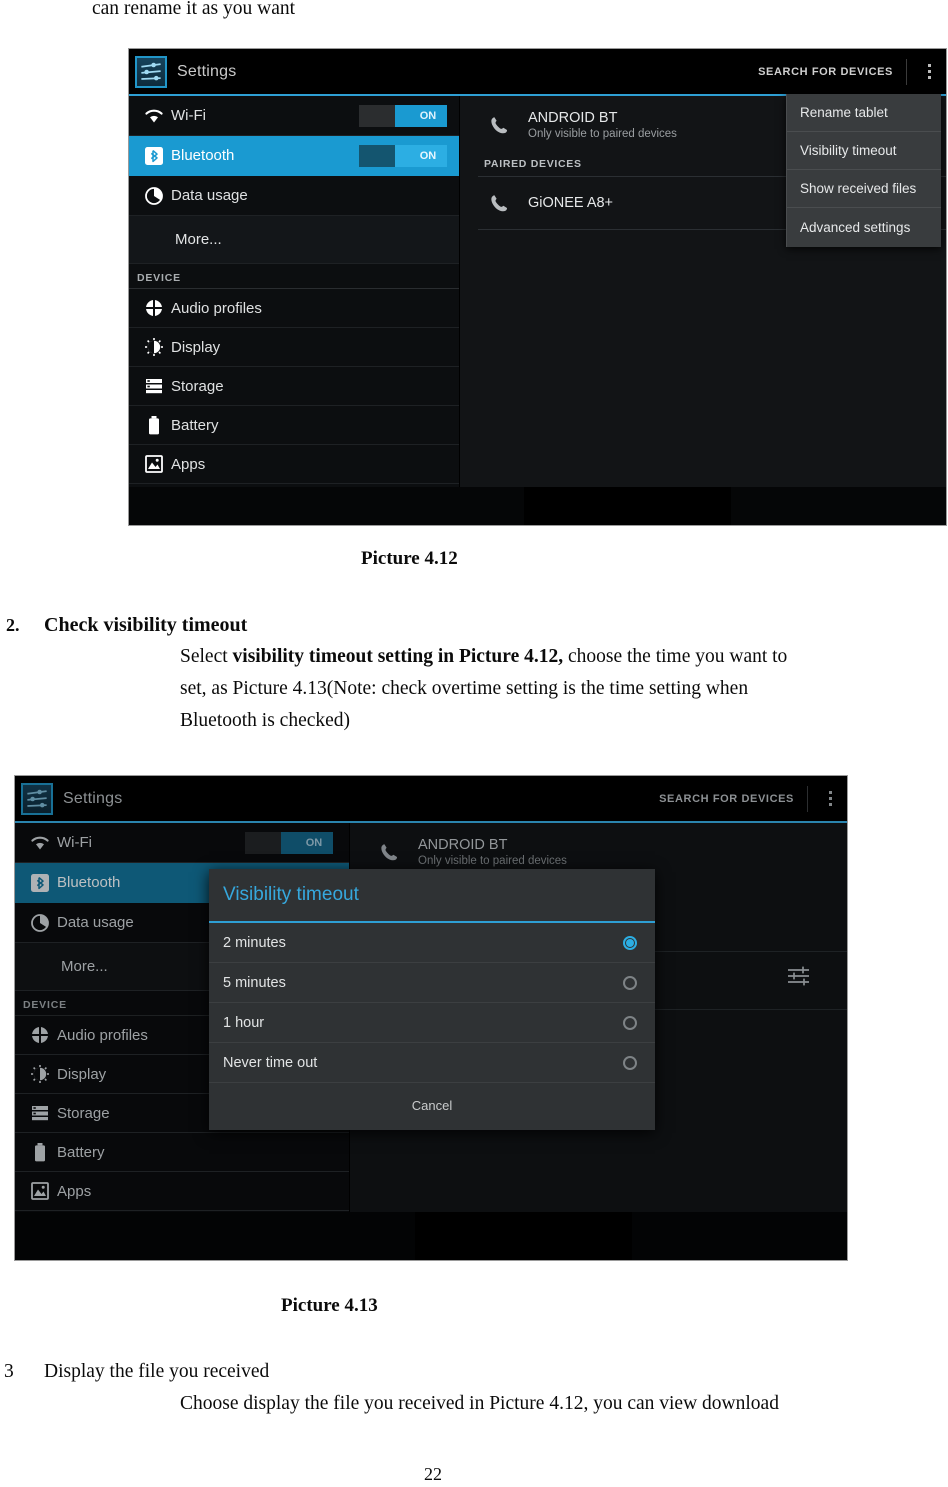  I want to click on sidebar-item-storage: Storage, so click(294, 386).